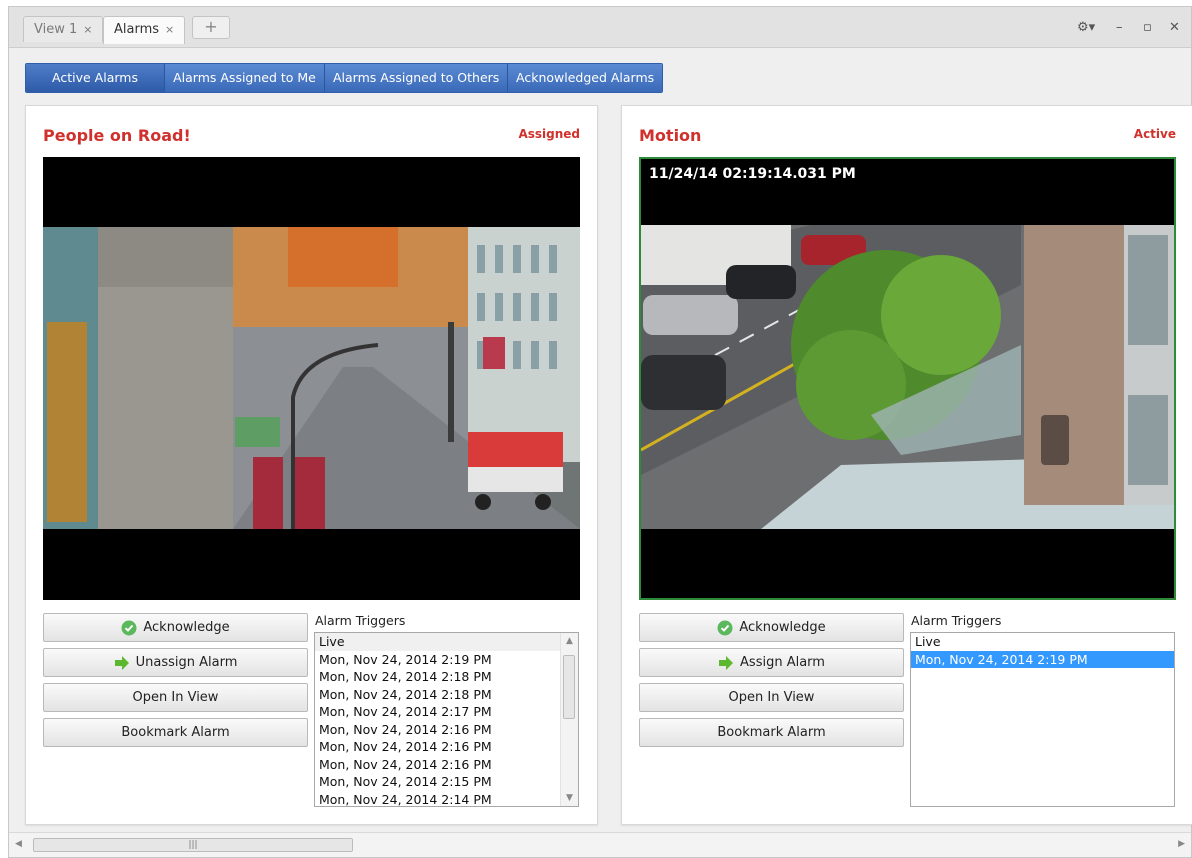 The height and width of the screenshot is (858, 1192). Describe the element at coordinates (782, 662) in the screenshot. I see `button-label: Assign Alarm` at that location.